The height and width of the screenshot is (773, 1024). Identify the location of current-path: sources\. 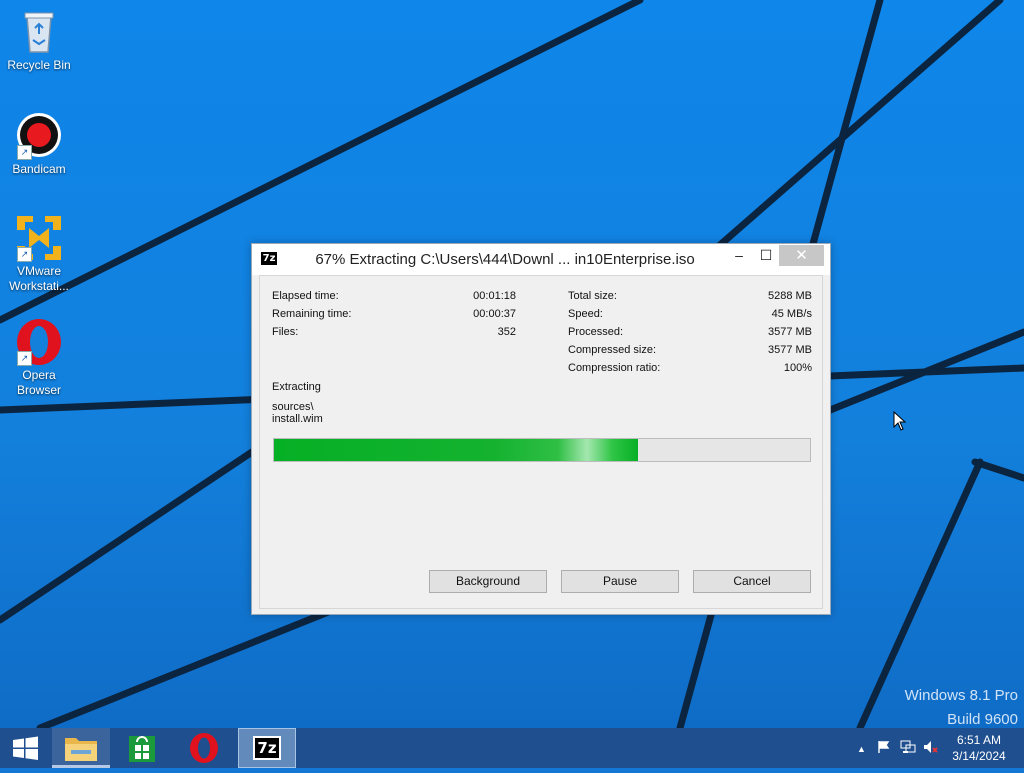
(293, 407).